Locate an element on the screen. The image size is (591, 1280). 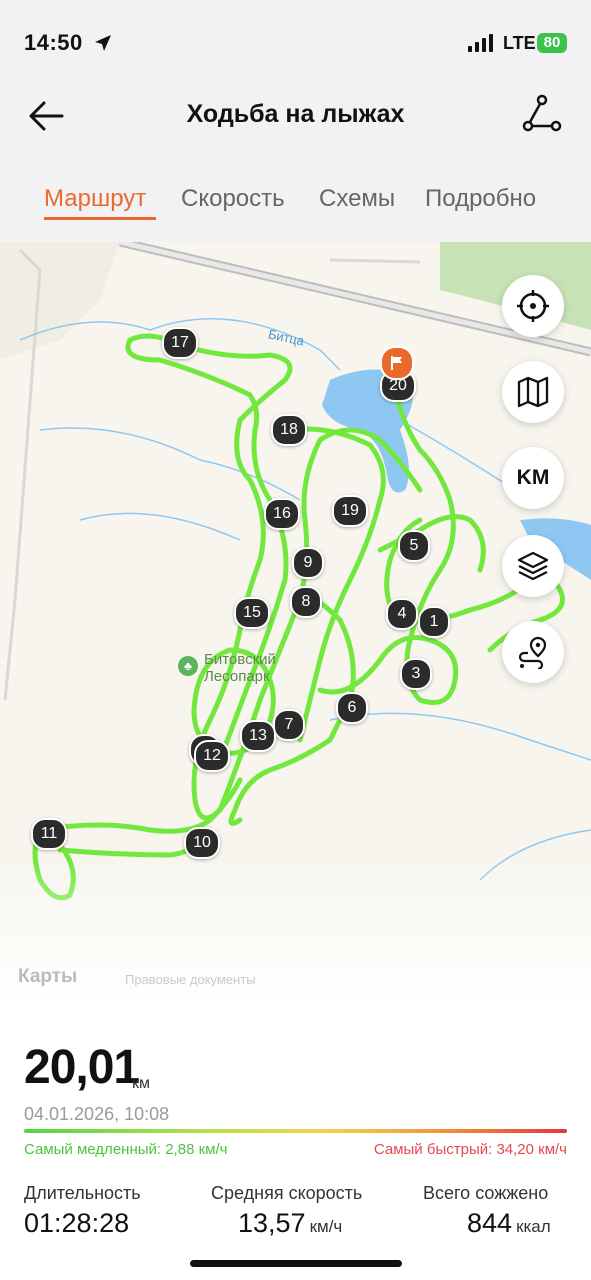
home-indicator is located at coordinates (296, 1263).